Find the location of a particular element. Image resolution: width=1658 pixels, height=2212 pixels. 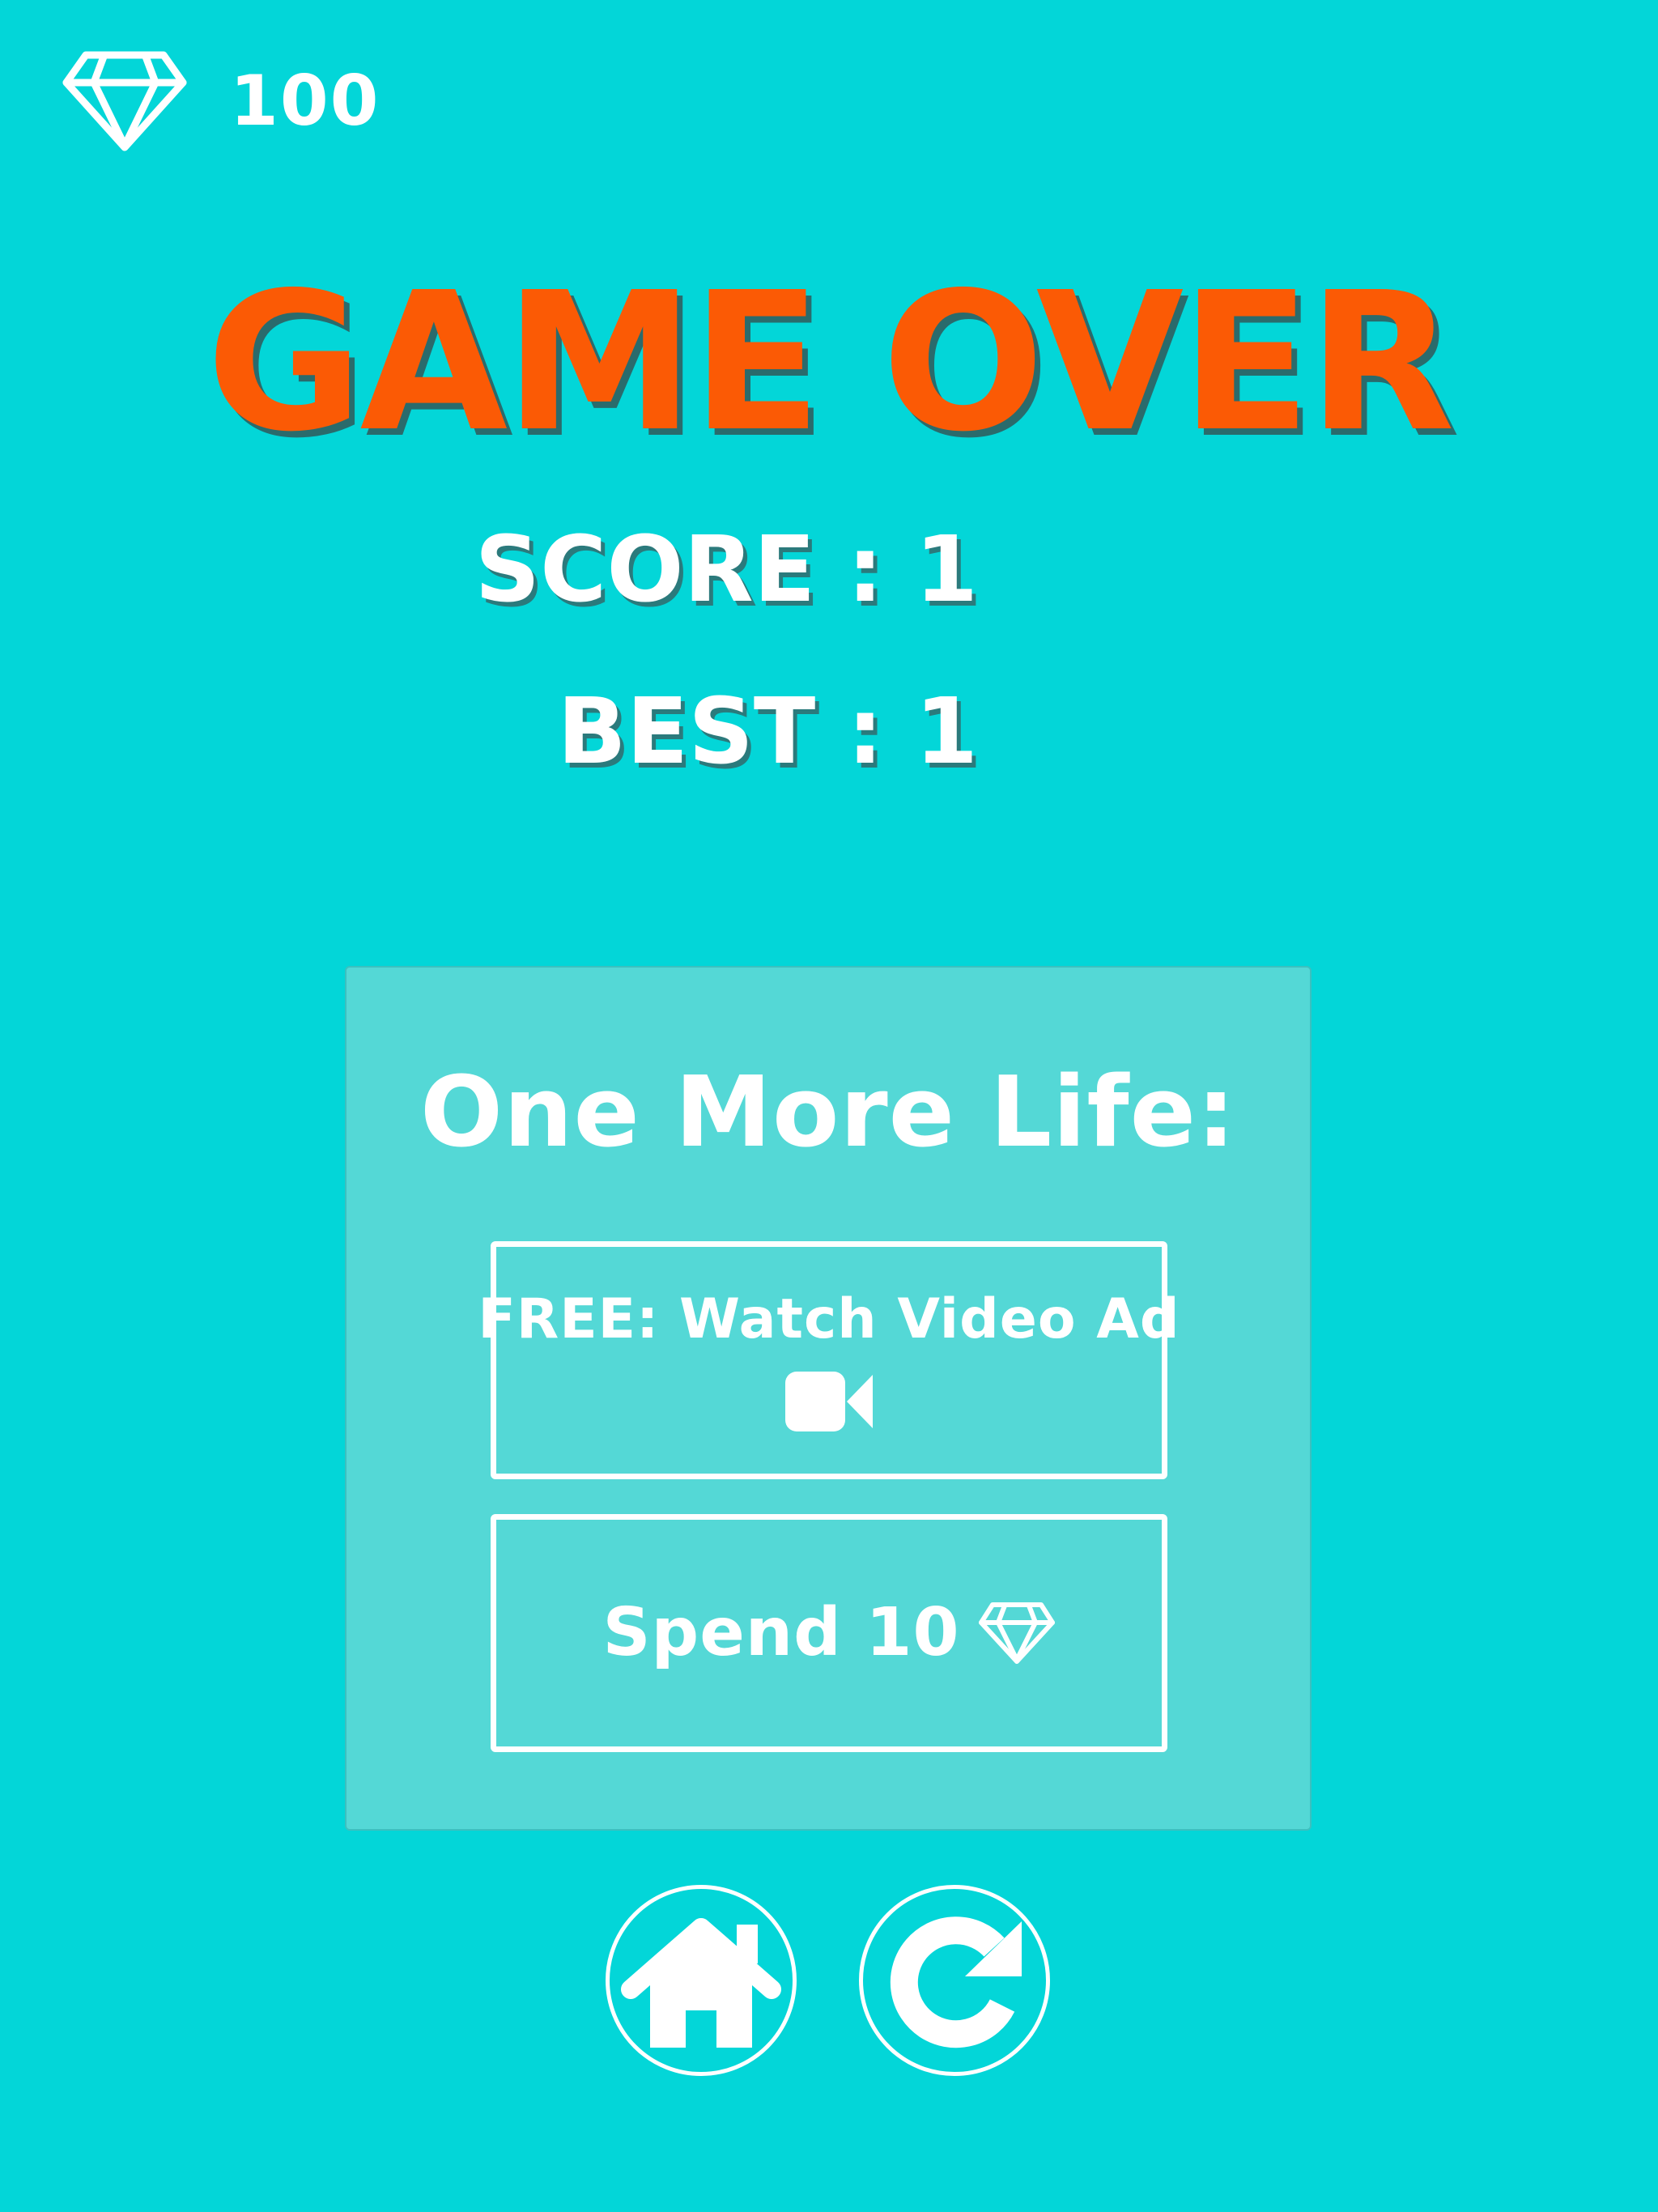

panel-title: One More Life: is located at coordinates (828, 1113).